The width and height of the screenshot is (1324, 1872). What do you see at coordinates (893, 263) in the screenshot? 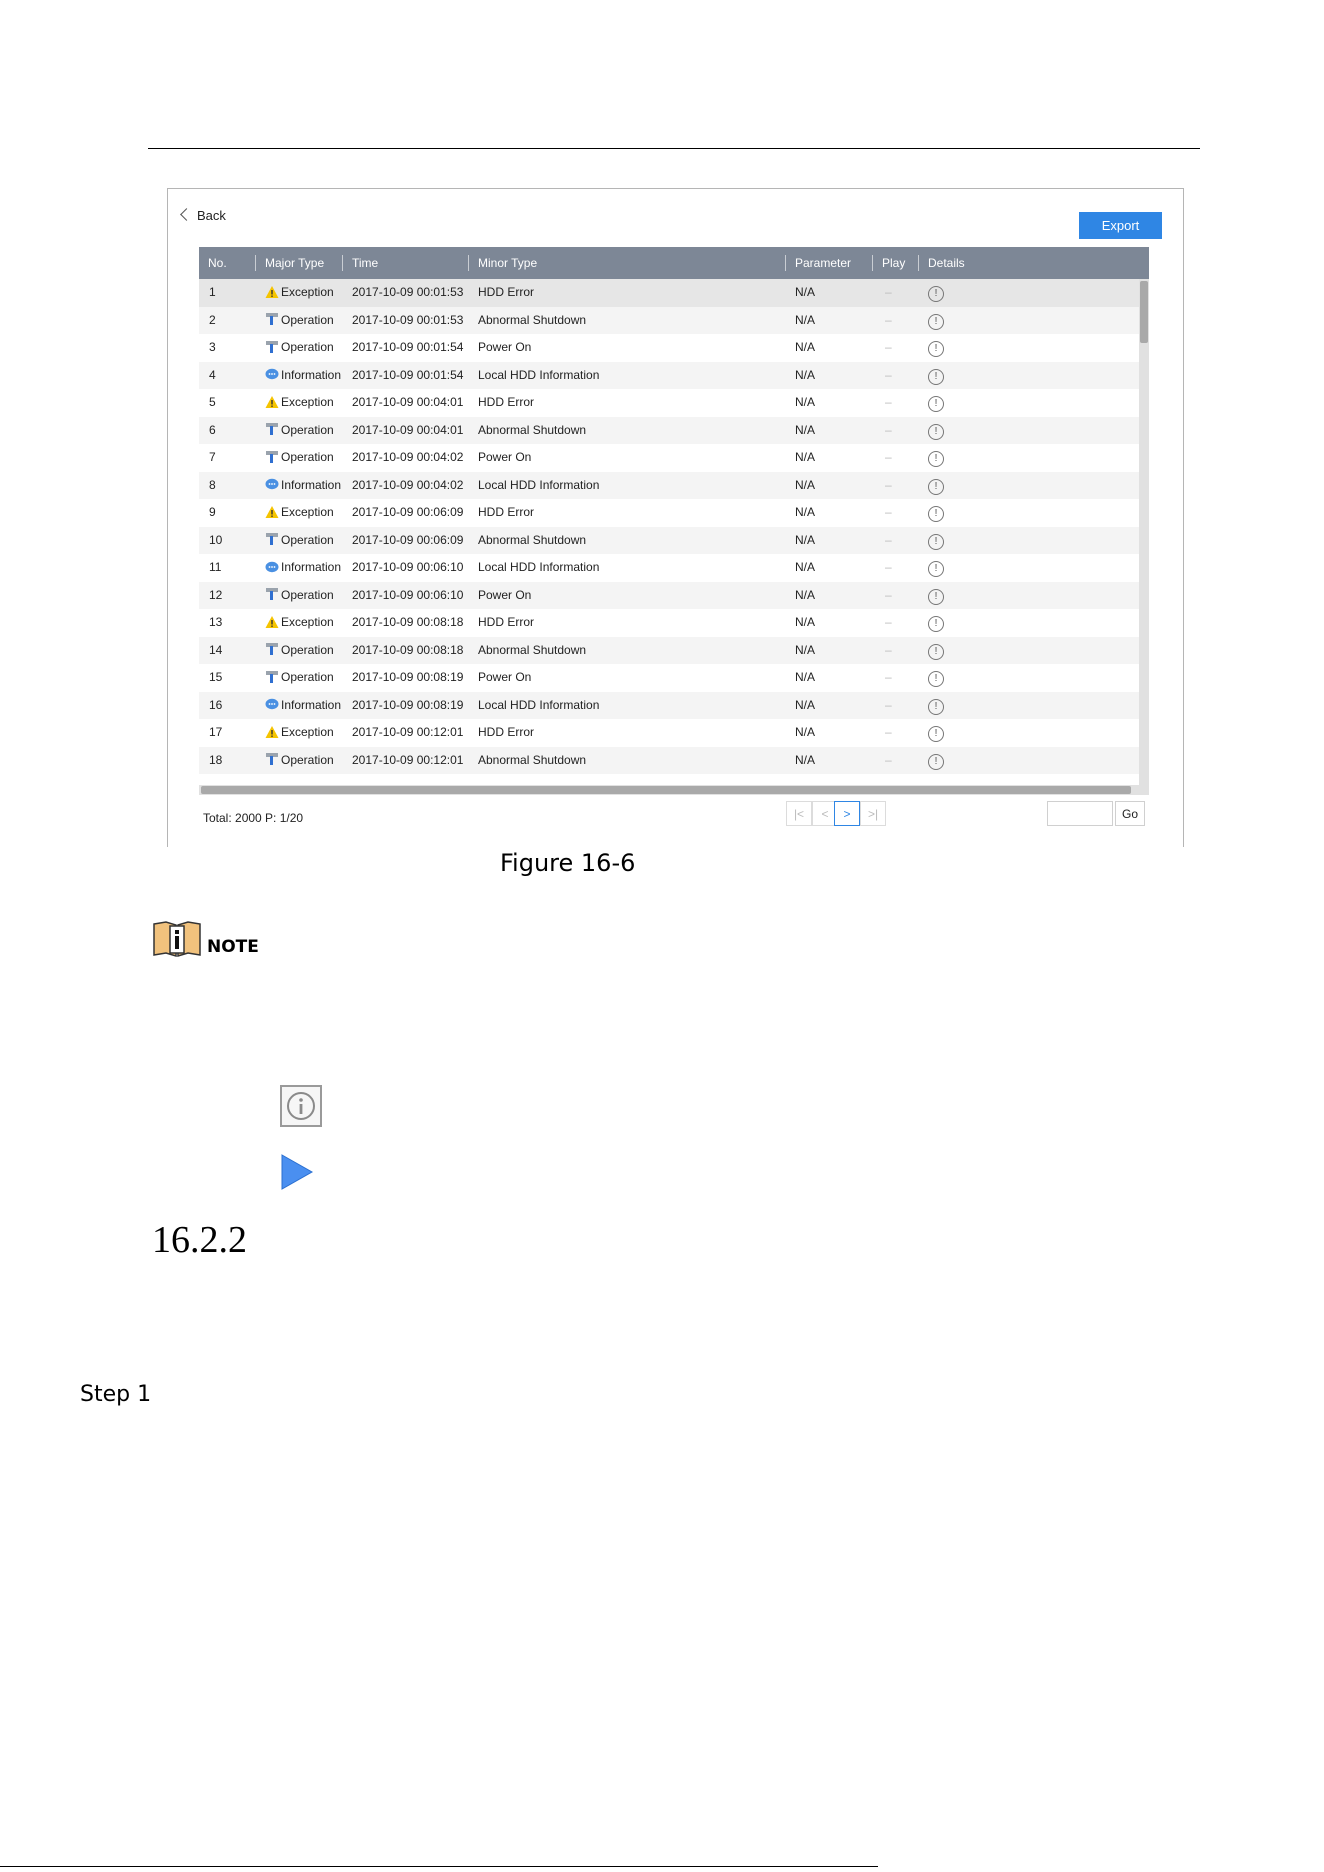
I see `column-header-play: Play` at bounding box center [893, 263].